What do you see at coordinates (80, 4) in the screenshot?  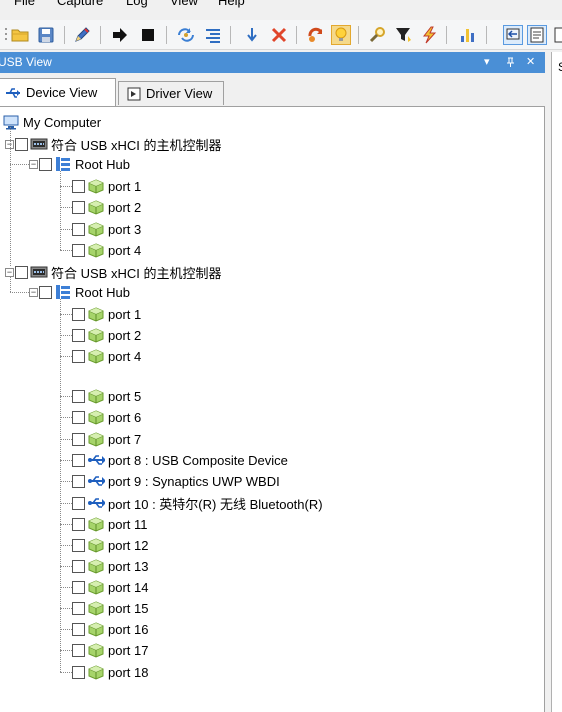 I see `menu-capture: Capture` at bounding box center [80, 4].